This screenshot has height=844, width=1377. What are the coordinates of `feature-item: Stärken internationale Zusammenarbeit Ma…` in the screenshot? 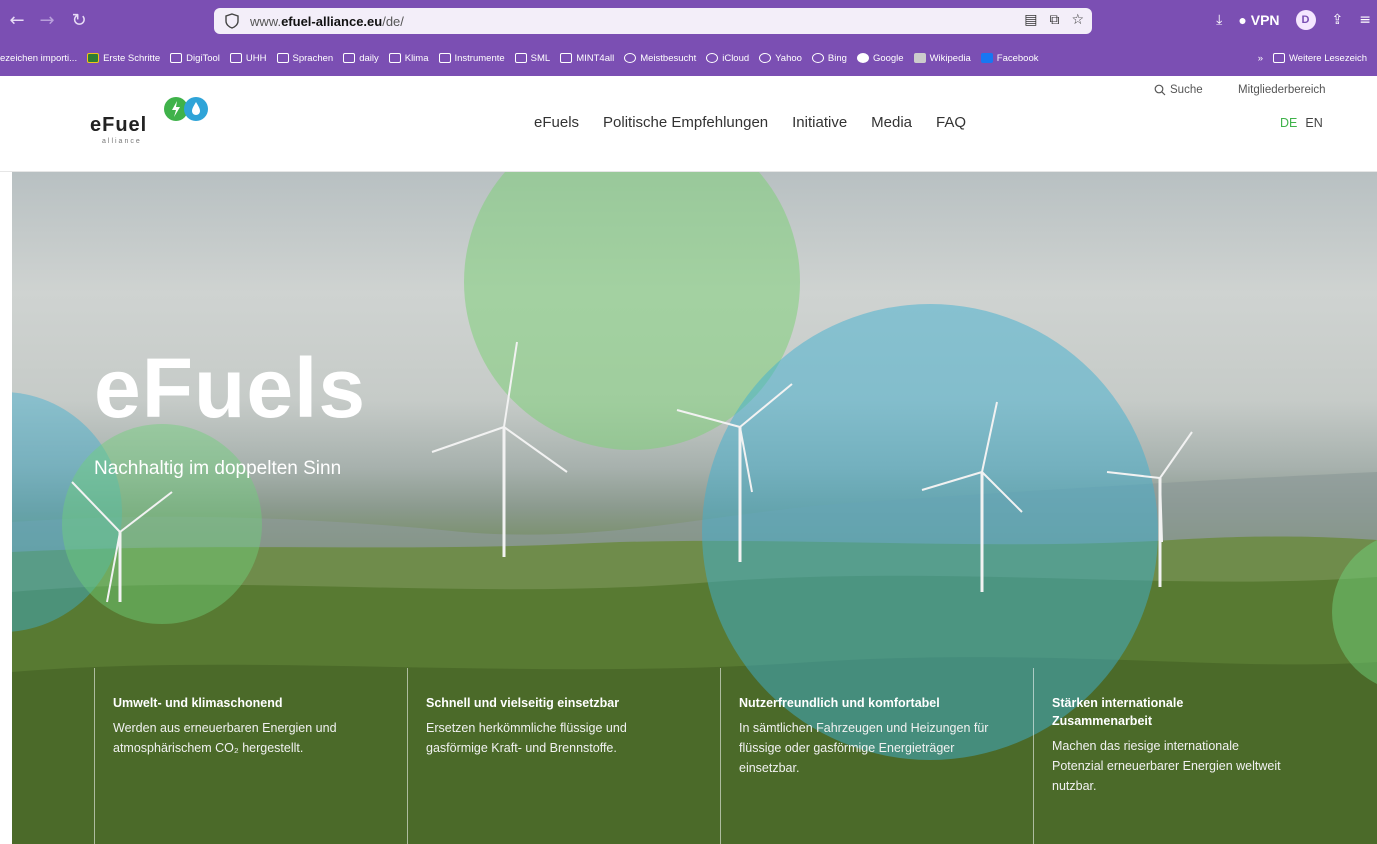 It's located at (1183, 756).